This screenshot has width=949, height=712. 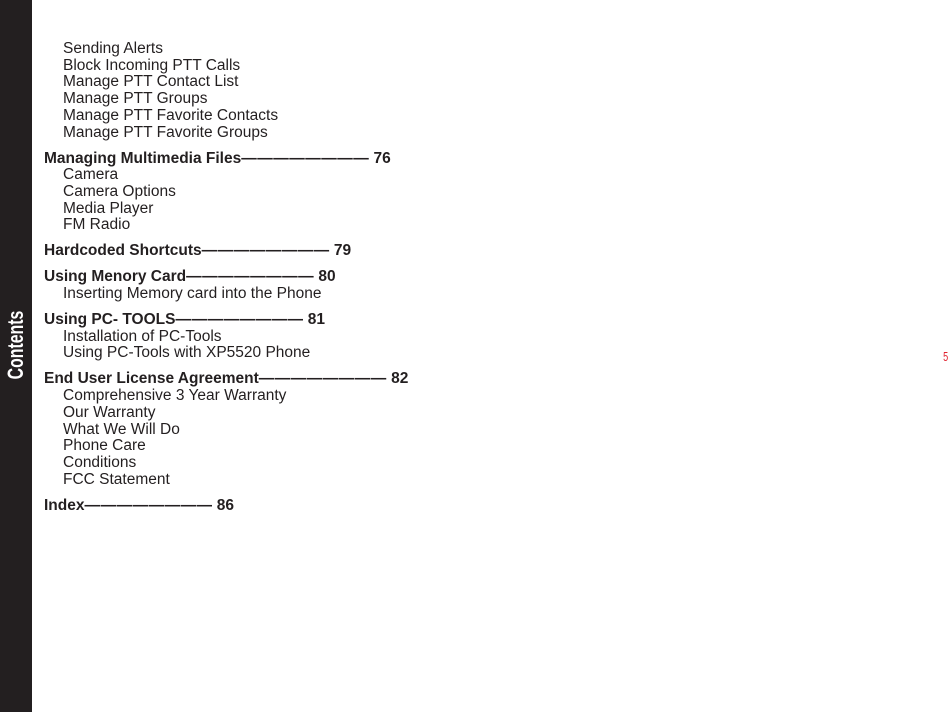 I want to click on toc-section: Hardcoded Shortcuts———————— 79, so click(x=226, y=251).